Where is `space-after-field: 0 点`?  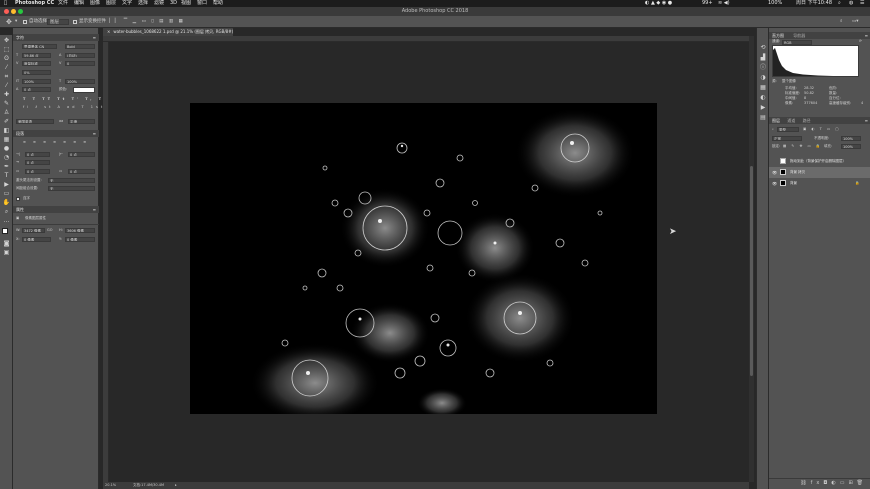 space-after-field: 0 点 is located at coordinates (81, 171).